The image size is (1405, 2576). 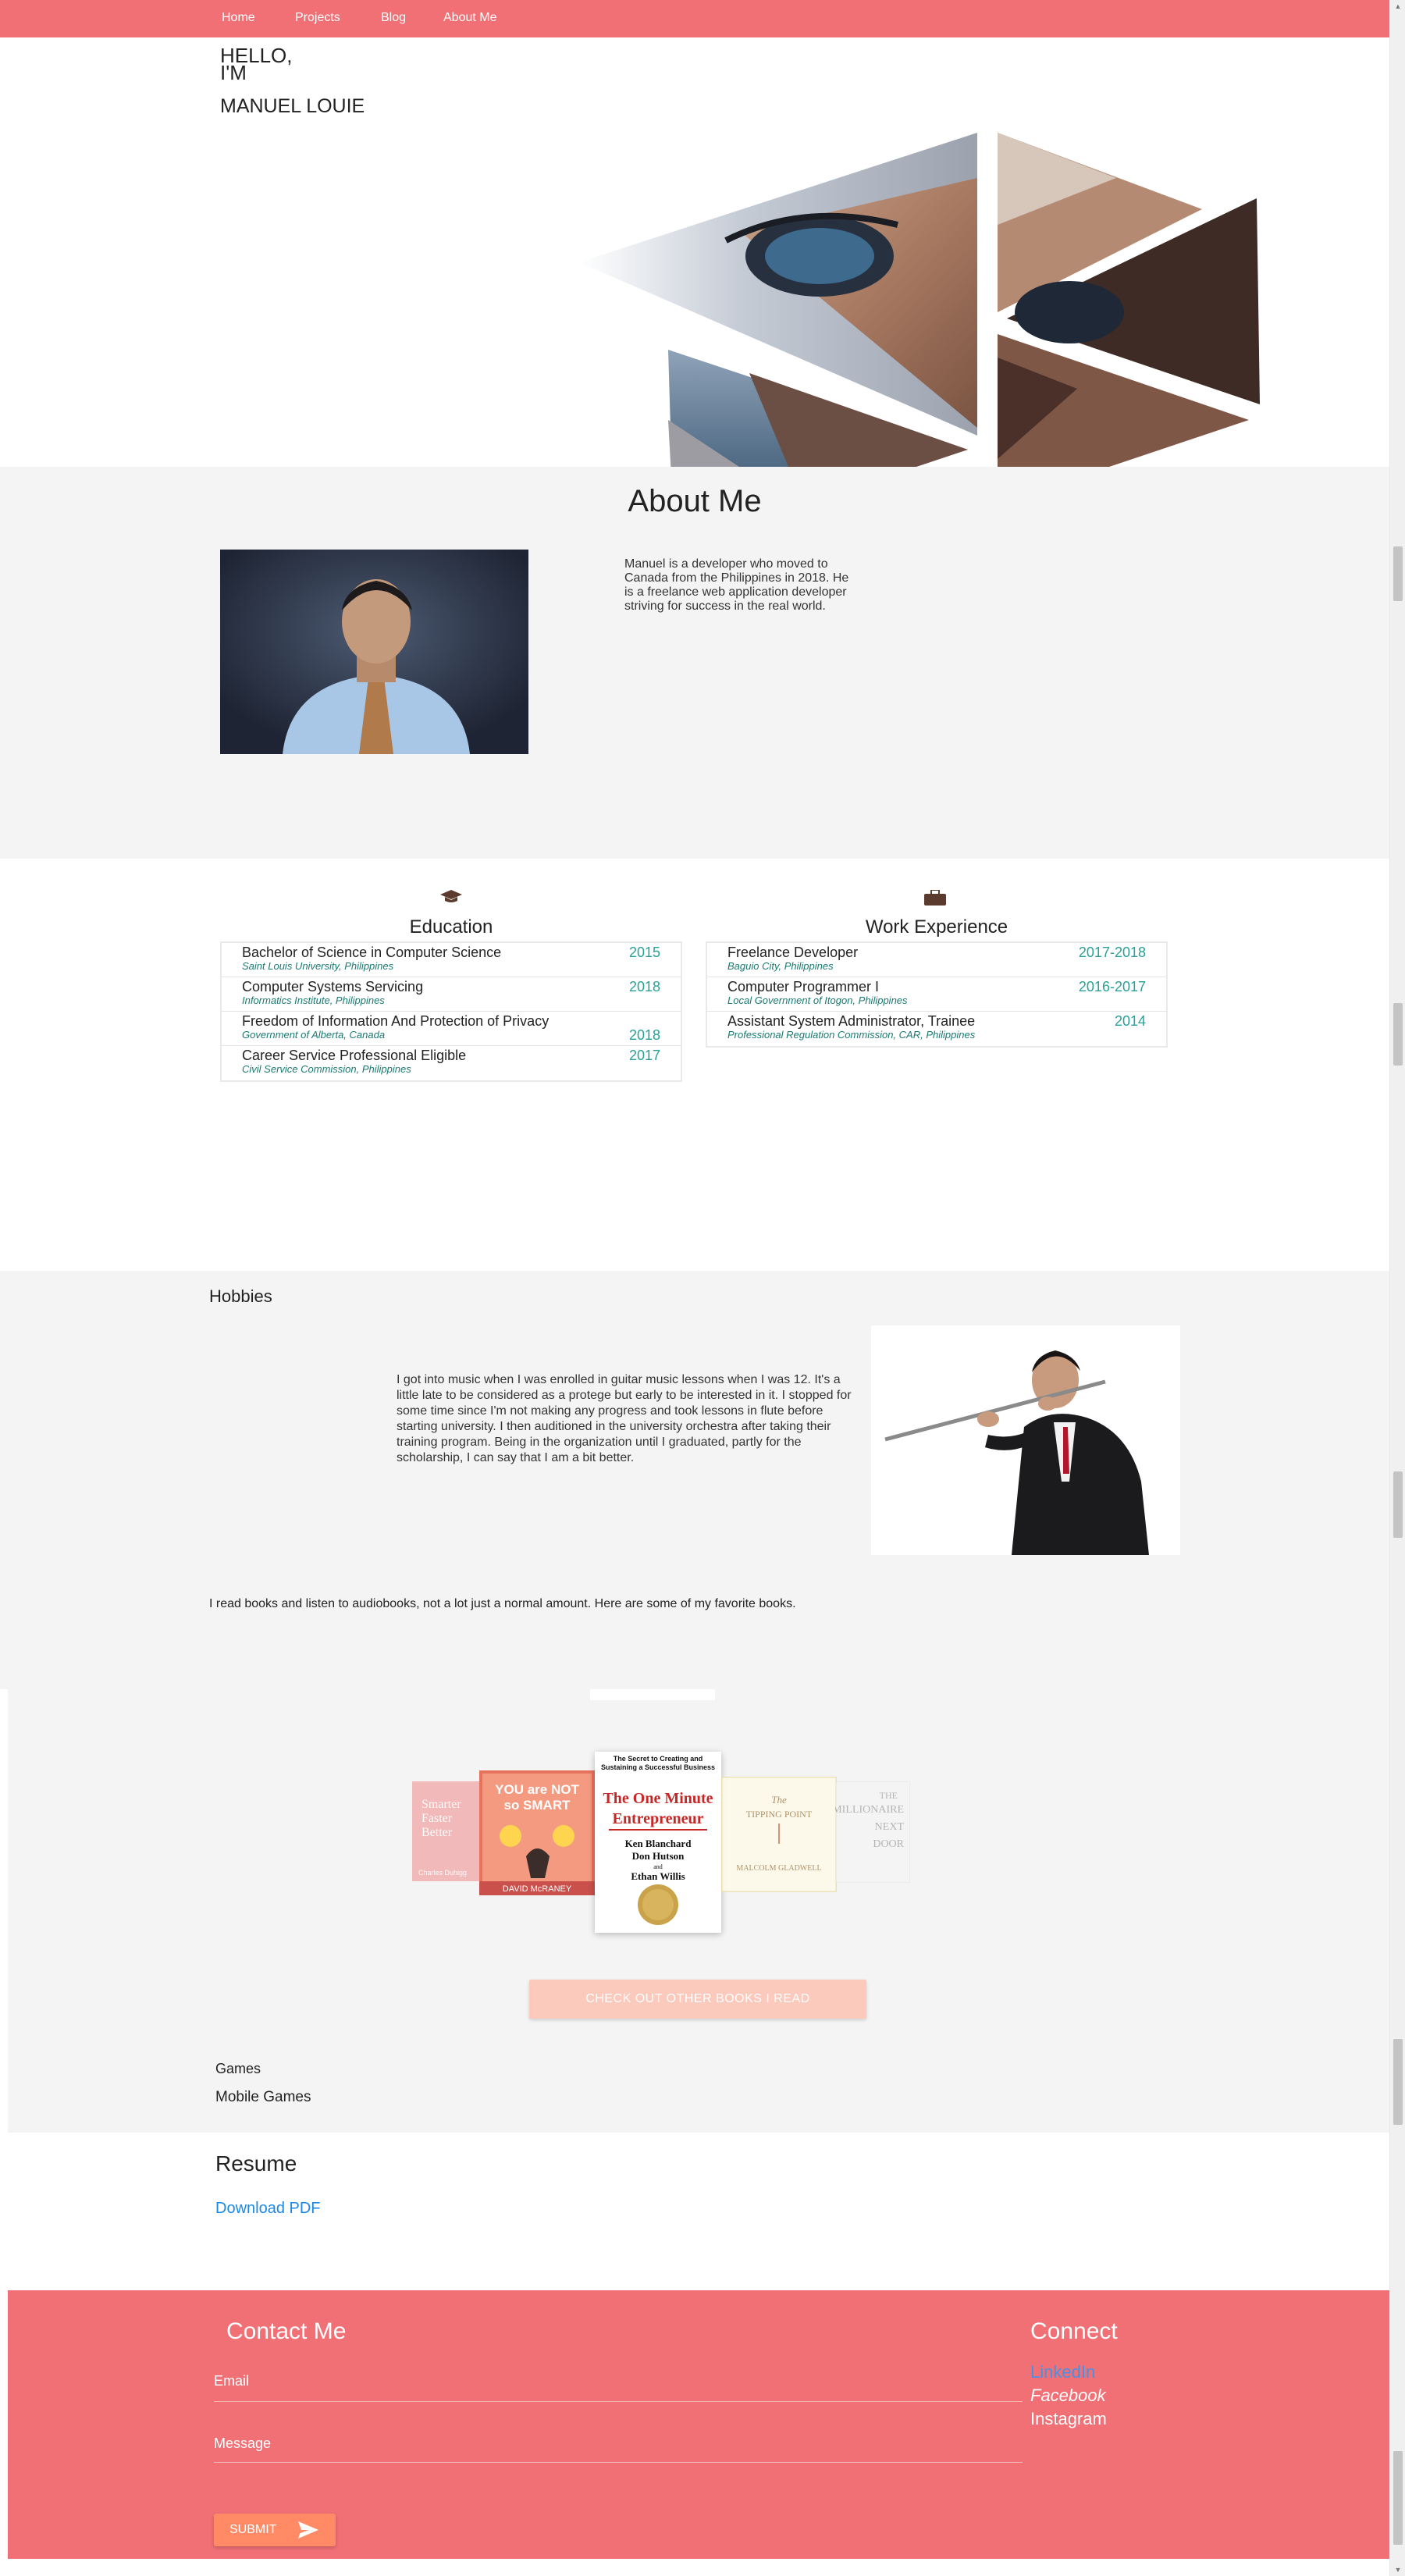 I want to click on book-title-line: DOOR, so click(x=889, y=1844).